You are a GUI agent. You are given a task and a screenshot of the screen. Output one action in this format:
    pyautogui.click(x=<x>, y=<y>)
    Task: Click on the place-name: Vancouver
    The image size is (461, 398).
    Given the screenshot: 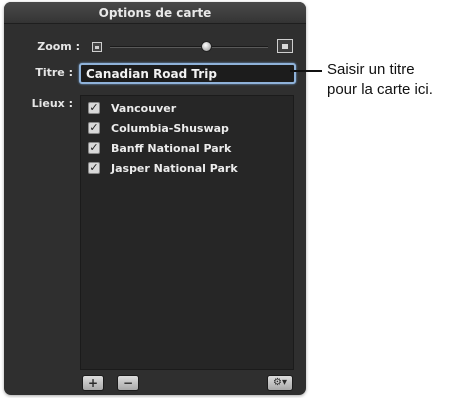 What is the action you would take?
    pyautogui.click(x=144, y=108)
    